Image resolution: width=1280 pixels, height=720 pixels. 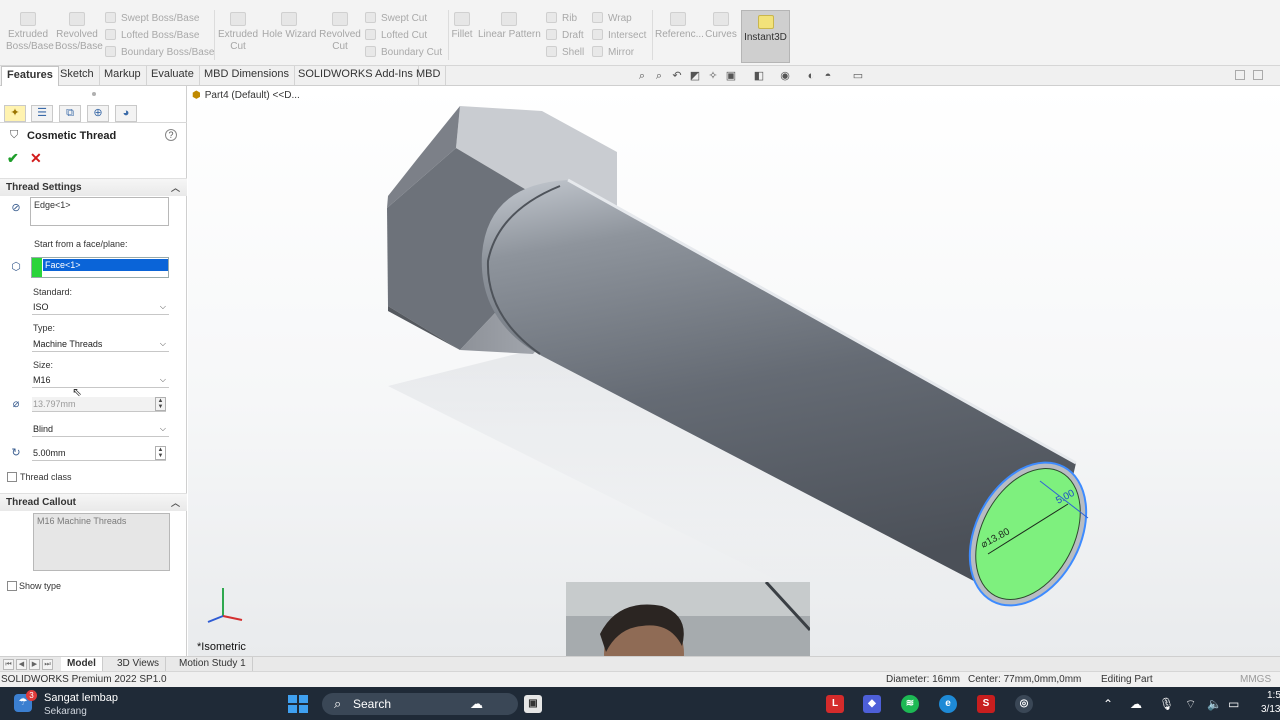 What do you see at coordinates (396, 19) in the screenshot?
I see `swept-cut-button: Swept Cut` at bounding box center [396, 19].